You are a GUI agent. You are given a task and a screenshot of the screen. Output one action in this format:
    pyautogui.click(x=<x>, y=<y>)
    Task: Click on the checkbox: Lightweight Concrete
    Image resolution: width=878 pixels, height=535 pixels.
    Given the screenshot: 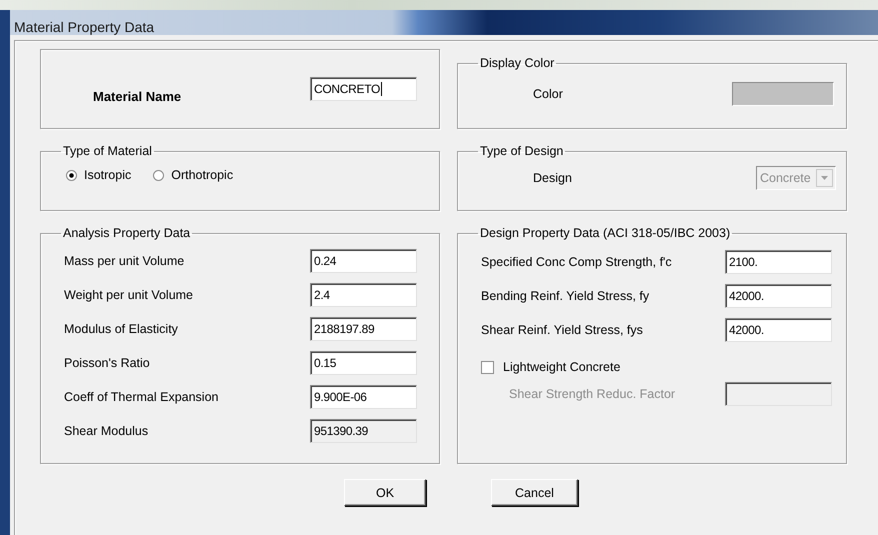 What is the action you would take?
    pyautogui.click(x=652, y=367)
    